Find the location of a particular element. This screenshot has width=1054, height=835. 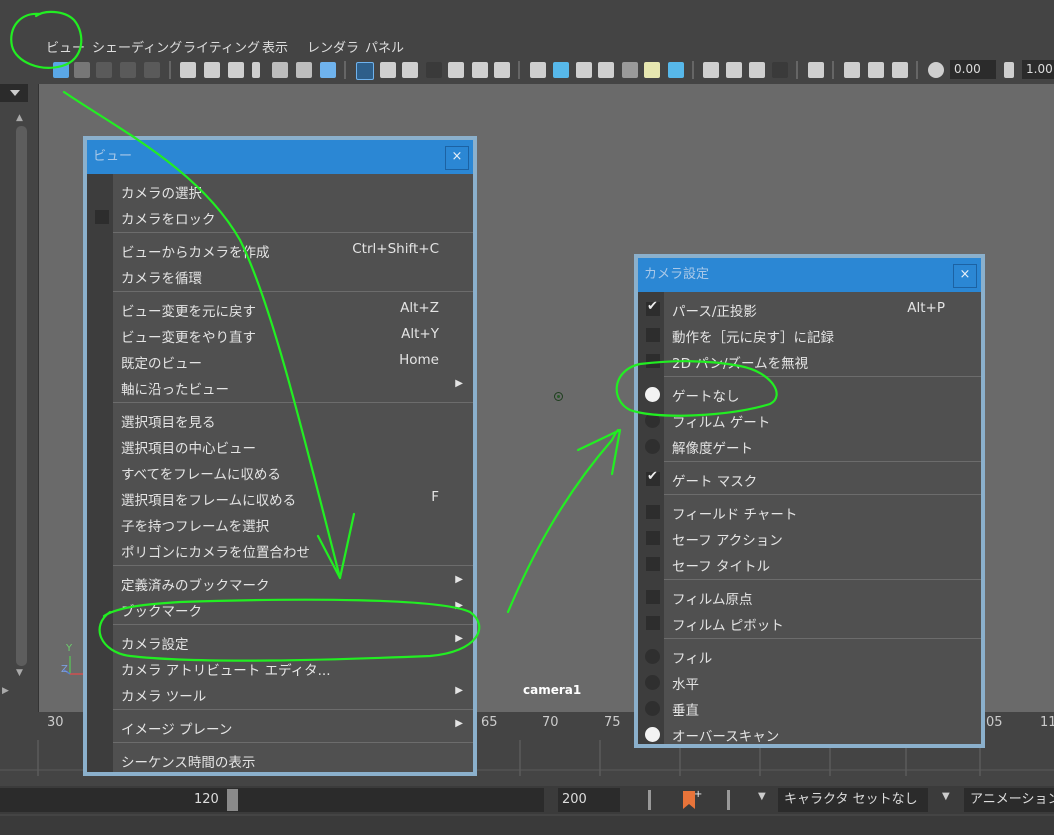

grease-pencil-icon is located at coordinates (280, 70).